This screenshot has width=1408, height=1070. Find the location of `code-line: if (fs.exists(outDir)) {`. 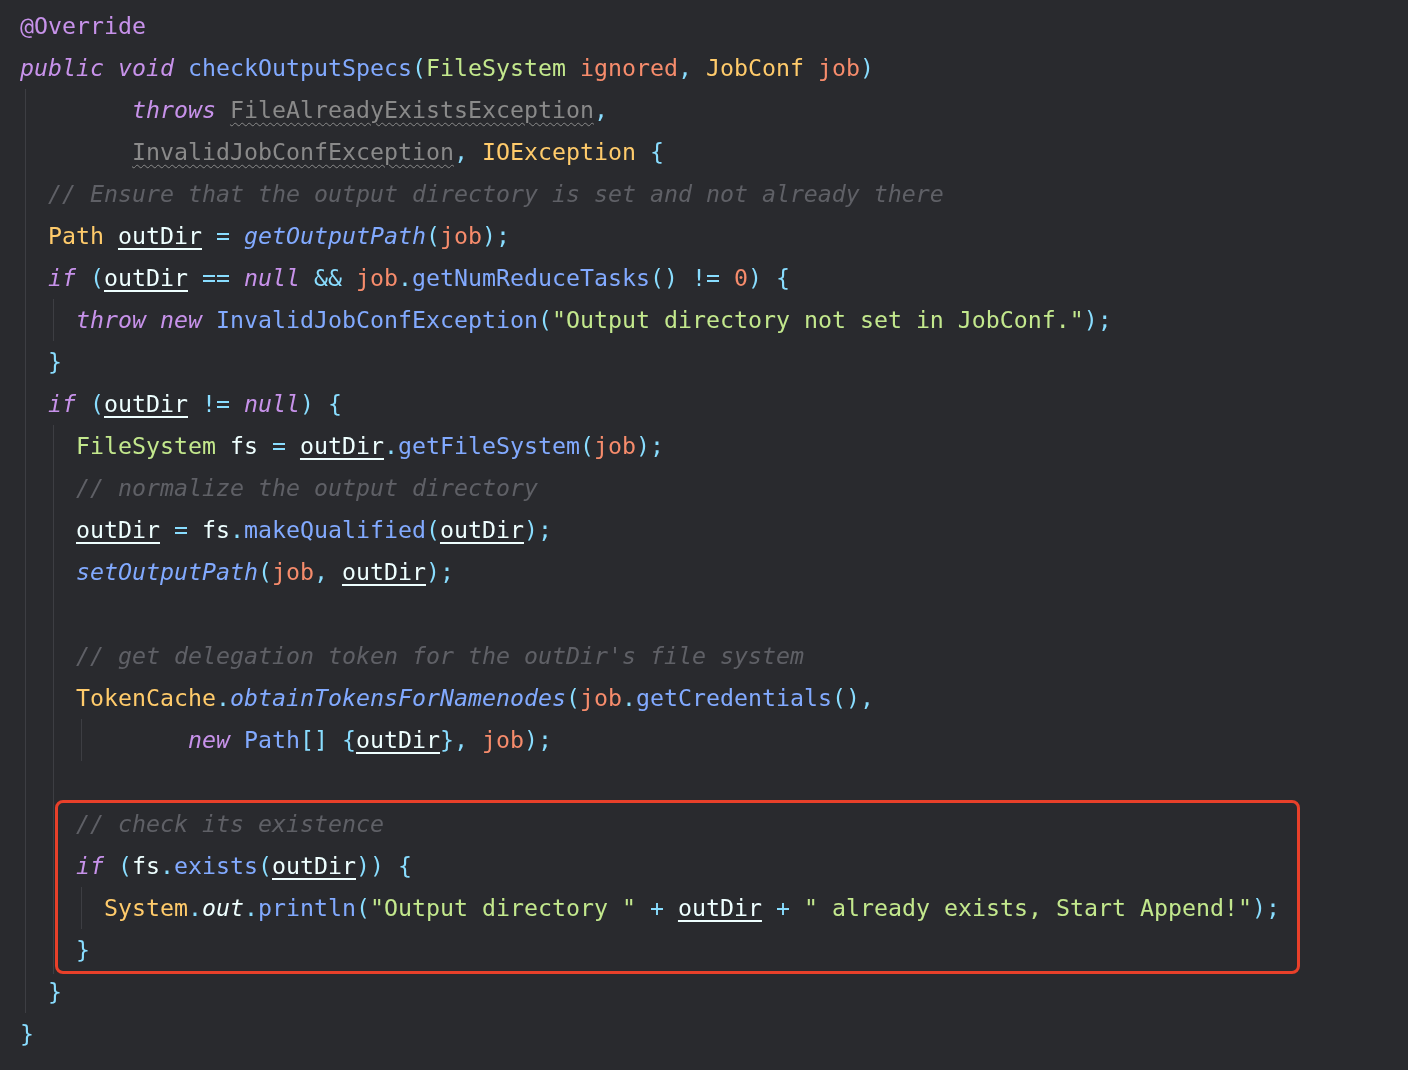

code-line: if (fs.exists(outDir)) { is located at coordinates (244, 866).